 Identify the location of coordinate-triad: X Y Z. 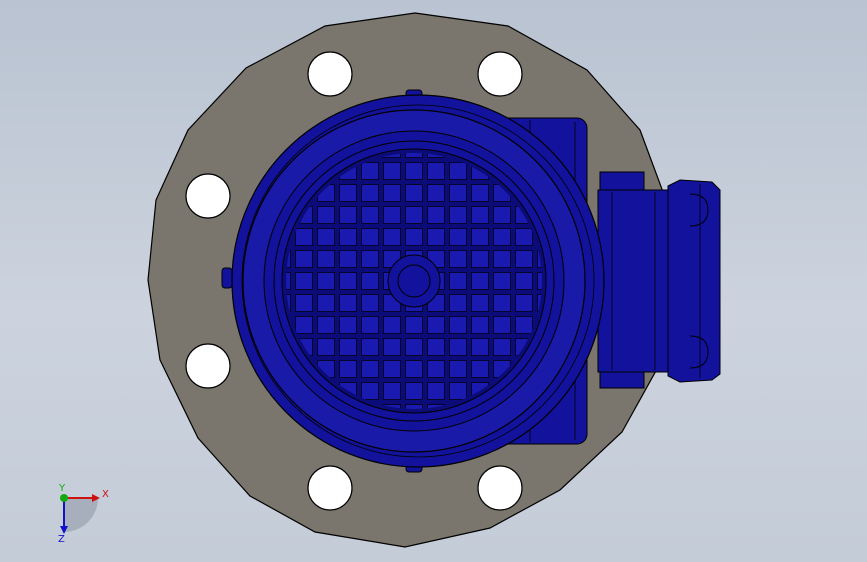
(83, 514).